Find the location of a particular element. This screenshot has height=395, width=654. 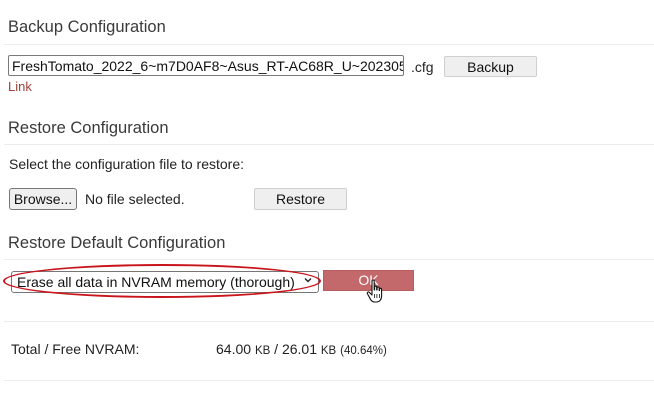

nvram-total-unit: KB is located at coordinates (262, 351).